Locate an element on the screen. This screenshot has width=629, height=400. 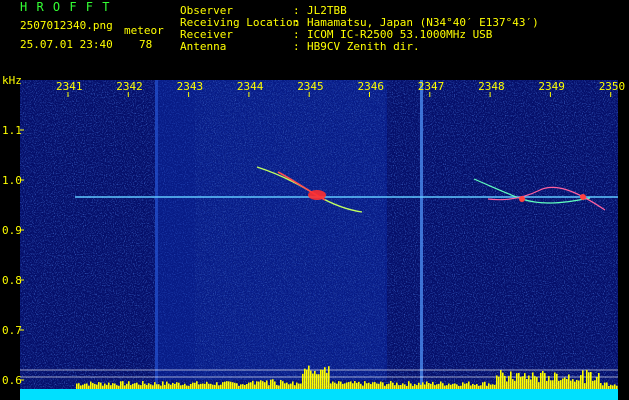
x-tick-label: 2344 is located at coordinates (250, 86).